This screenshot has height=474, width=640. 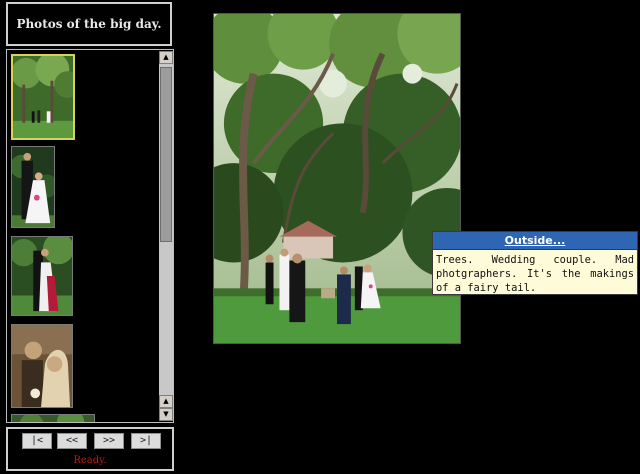 I want to click on gallery-title: Photos of the big day., so click(x=89, y=24).